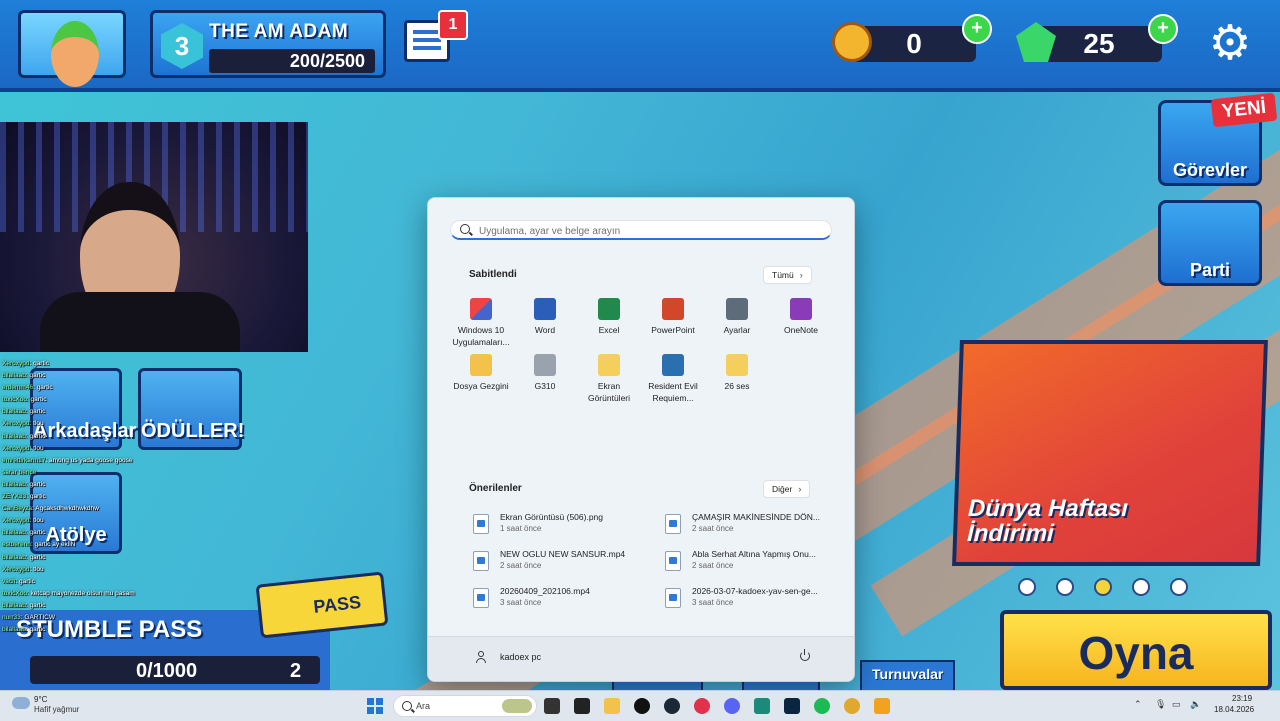 The image size is (1280, 721). I want to click on pinned-app: Ekran Görüntüleri, so click(609, 379).